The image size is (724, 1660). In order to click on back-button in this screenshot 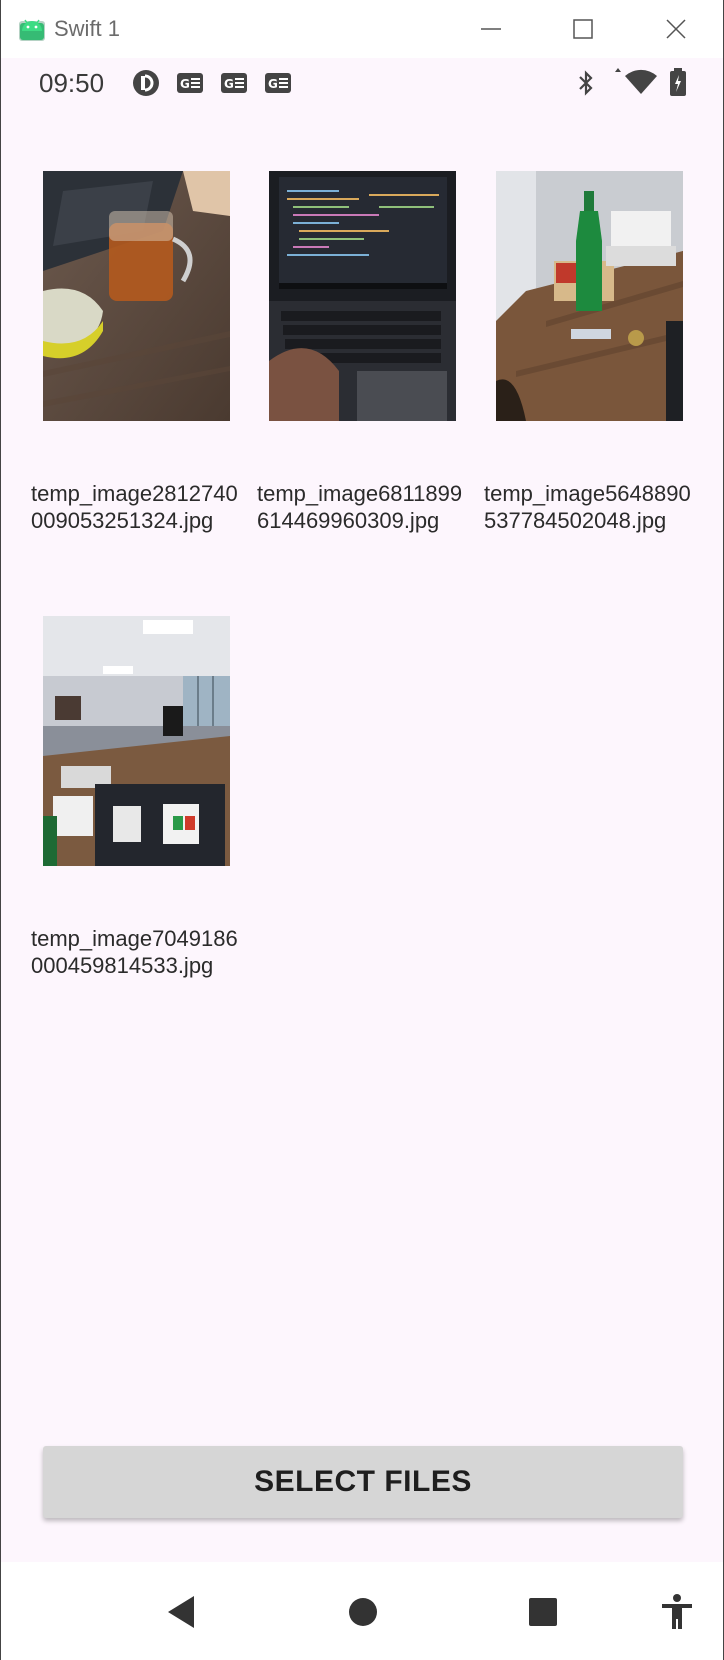, I will do `click(181, 1612)`.